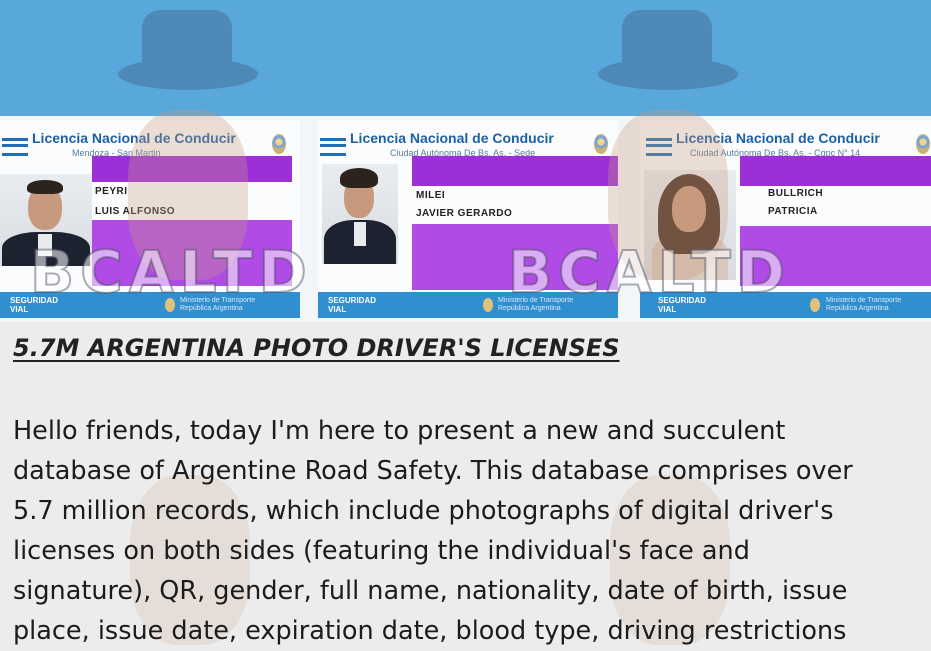 The image size is (931, 651). What do you see at coordinates (793, 211) in the screenshot?
I see `license-given-names: PATRICIA` at bounding box center [793, 211].